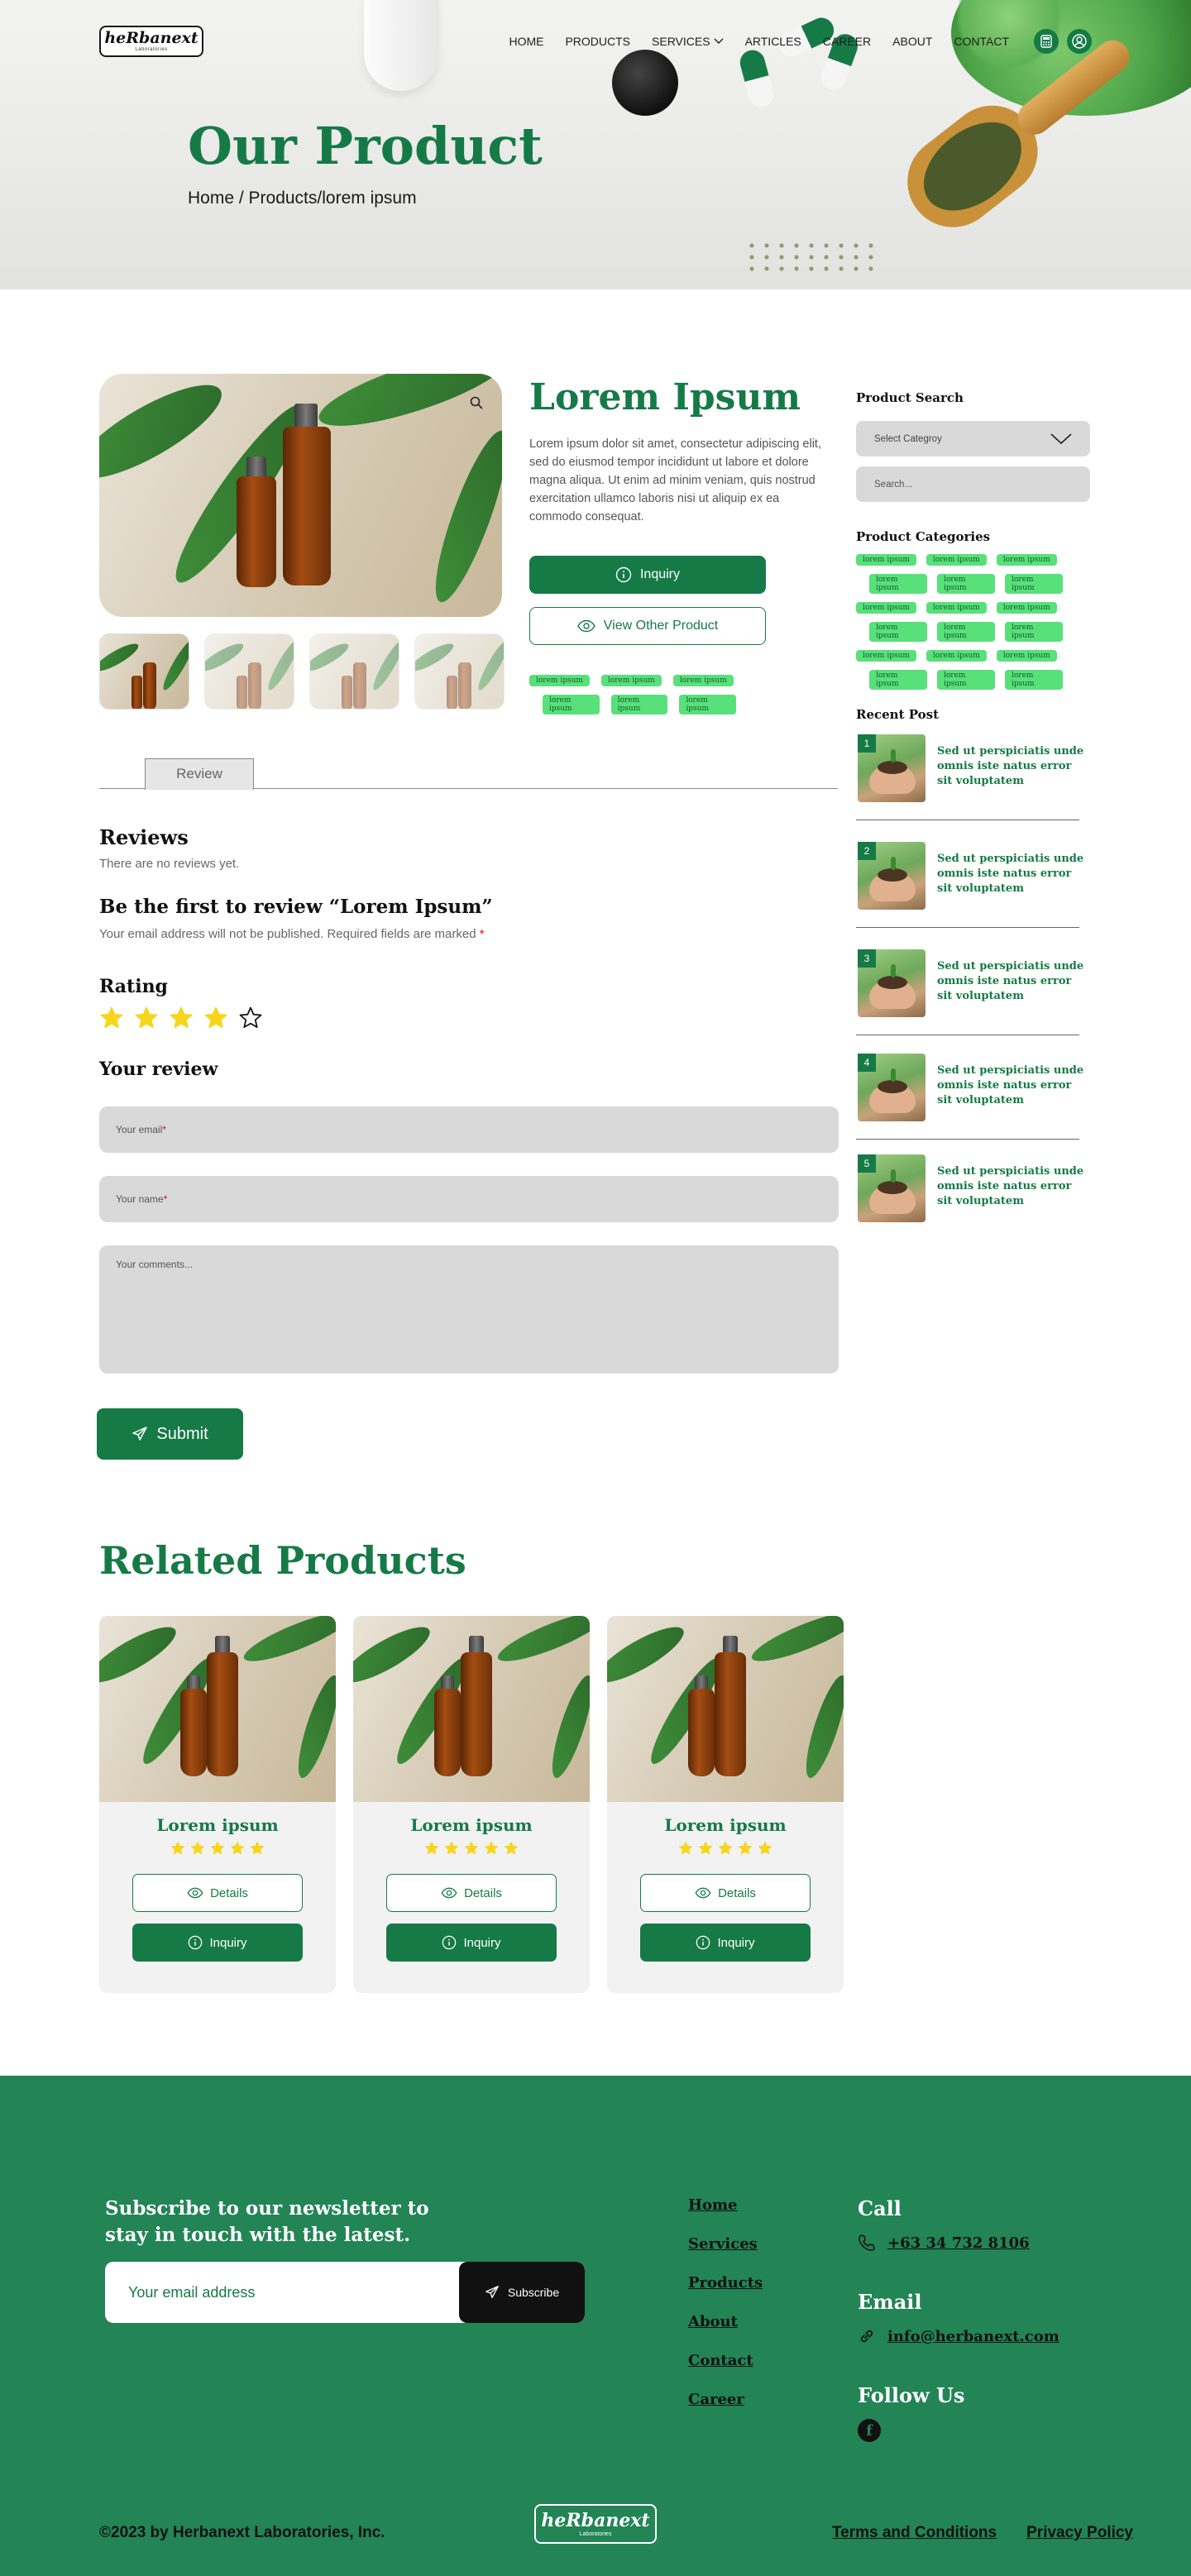 Image resolution: width=1191 pixels, height=2576 pixels. Describe the element at coordinates (250, 1018) in the screenshot. I see `star-empty-icon` at that location.